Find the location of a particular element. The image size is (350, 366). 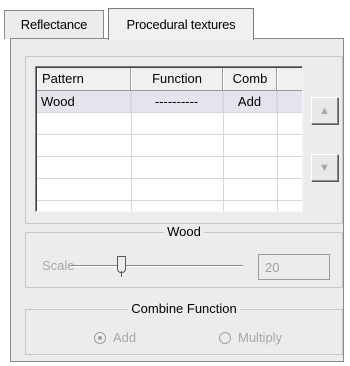

radio-multiply is located at coordinates (225, 338).